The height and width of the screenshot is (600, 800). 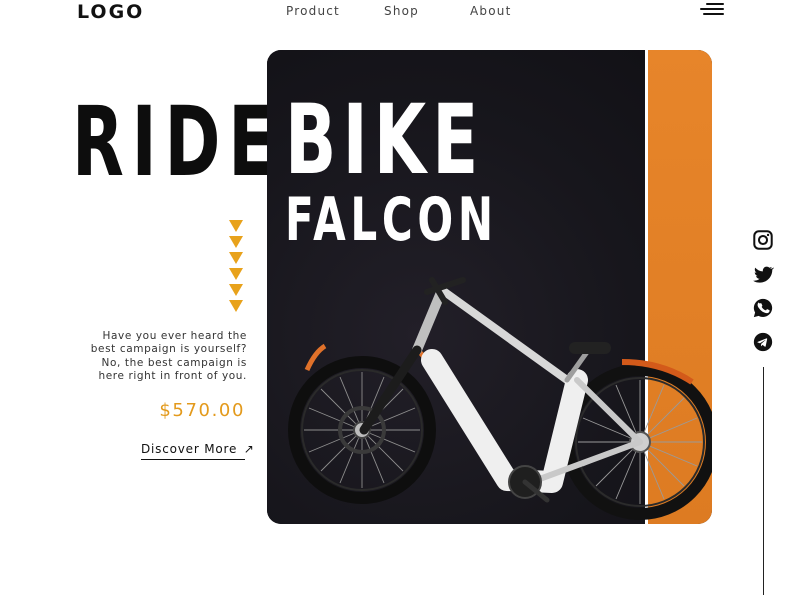 What do you see at coordinates (385, 140) in the screenshot?
I see `headline-bike: BIKE` at bounding box center [385, 140].